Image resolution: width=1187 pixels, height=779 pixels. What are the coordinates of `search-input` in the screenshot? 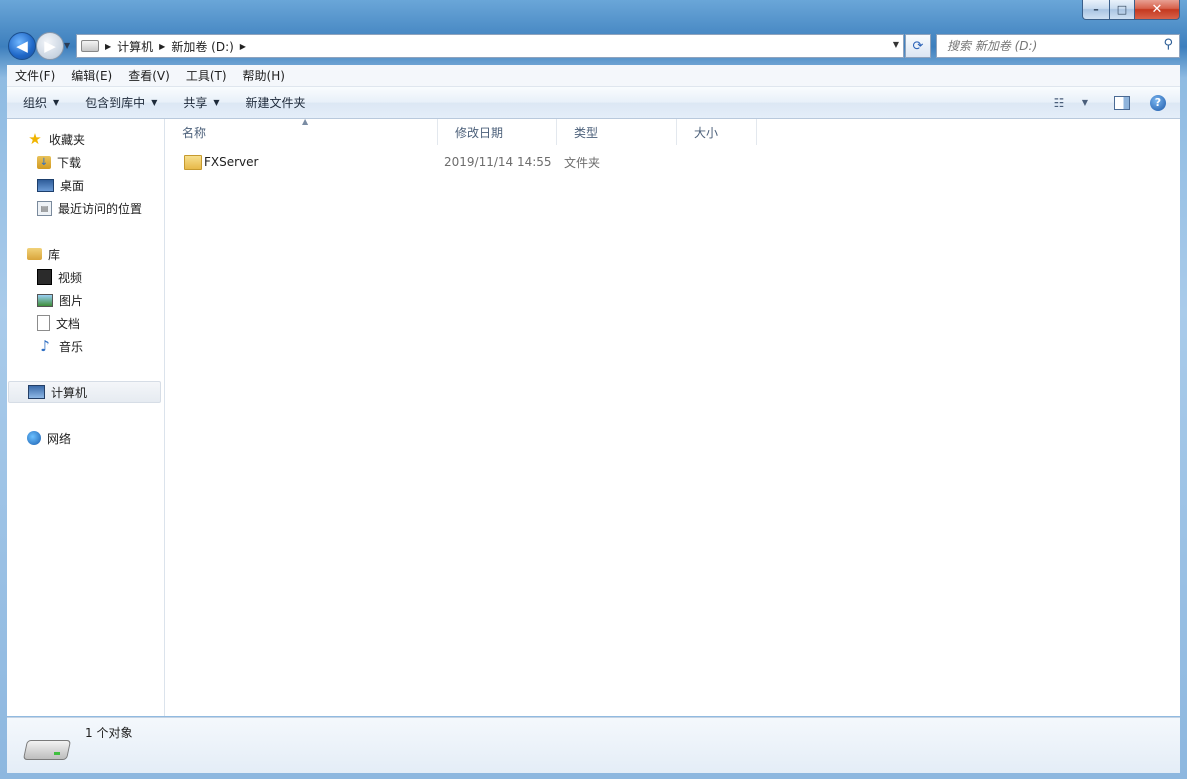 It's located at (1052, 46).